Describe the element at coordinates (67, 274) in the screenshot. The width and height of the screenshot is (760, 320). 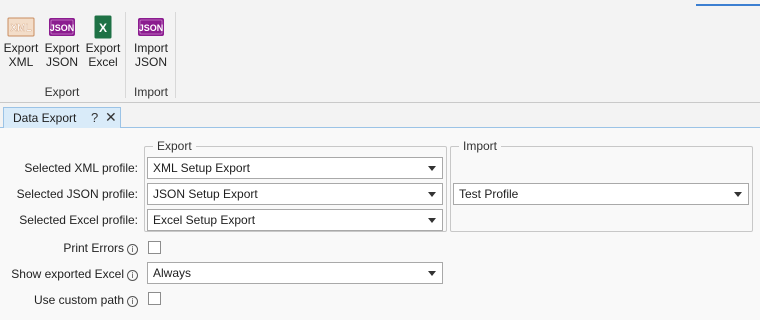
I see `show-excel-text: Show exported Excel` at that location.